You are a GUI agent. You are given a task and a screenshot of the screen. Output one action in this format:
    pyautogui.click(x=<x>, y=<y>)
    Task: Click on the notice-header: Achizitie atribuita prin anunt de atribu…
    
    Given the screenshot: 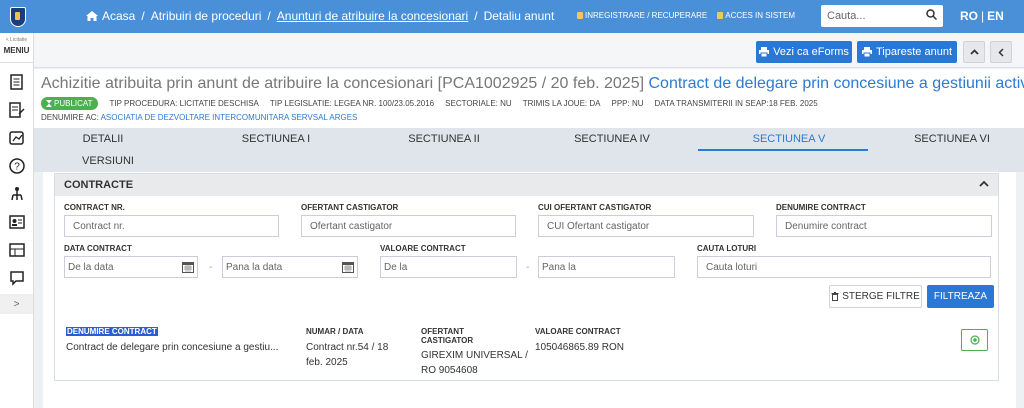 What is the action you would take?
    pyautogui.click(x=529, y=99)
    